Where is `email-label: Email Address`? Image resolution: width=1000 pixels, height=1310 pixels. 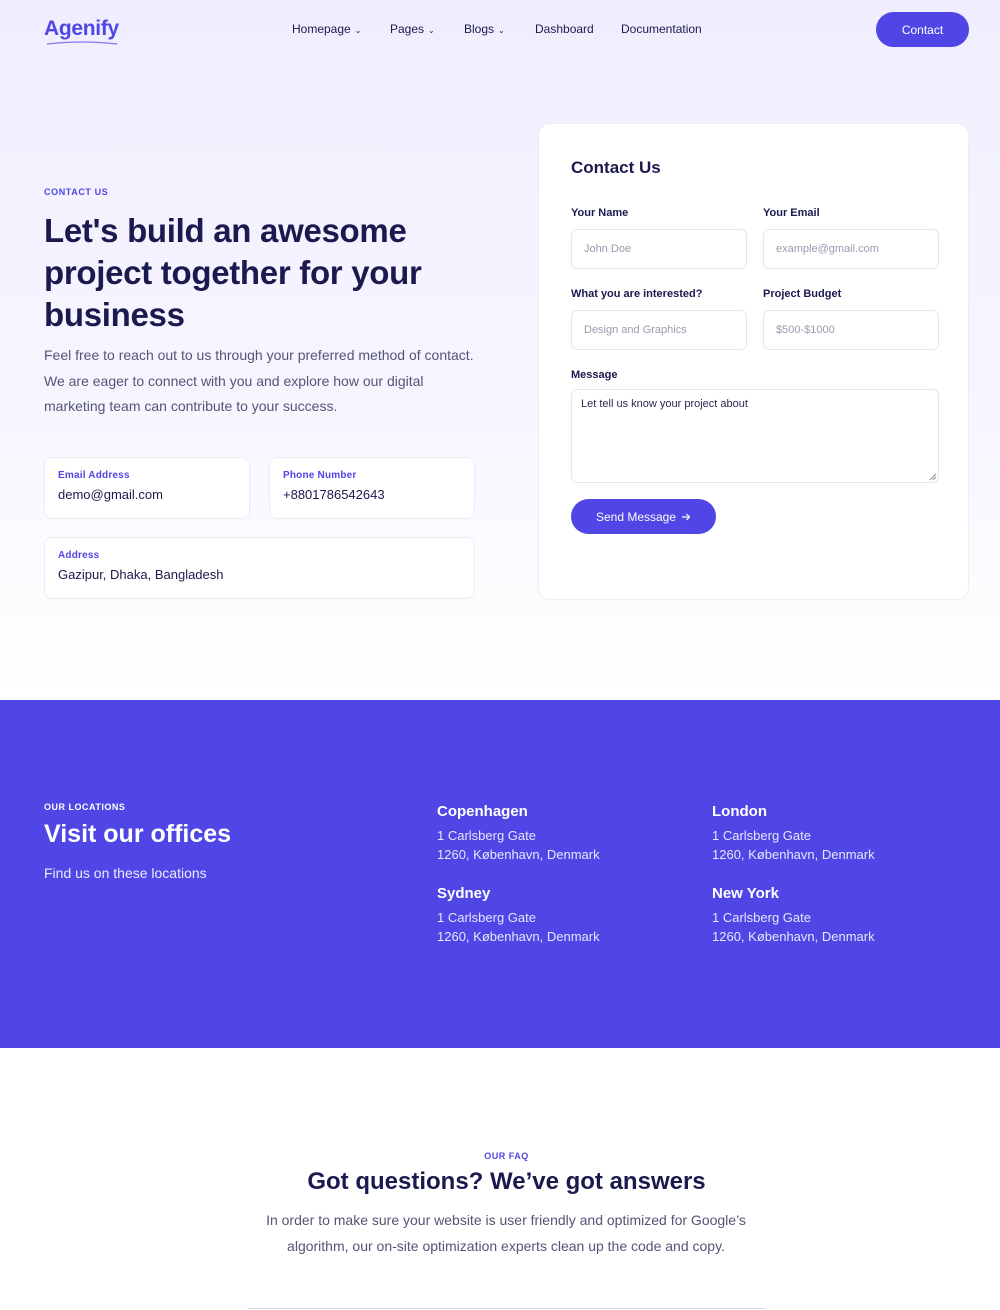
email-label: Email Address is located at coordinates (94, 475).